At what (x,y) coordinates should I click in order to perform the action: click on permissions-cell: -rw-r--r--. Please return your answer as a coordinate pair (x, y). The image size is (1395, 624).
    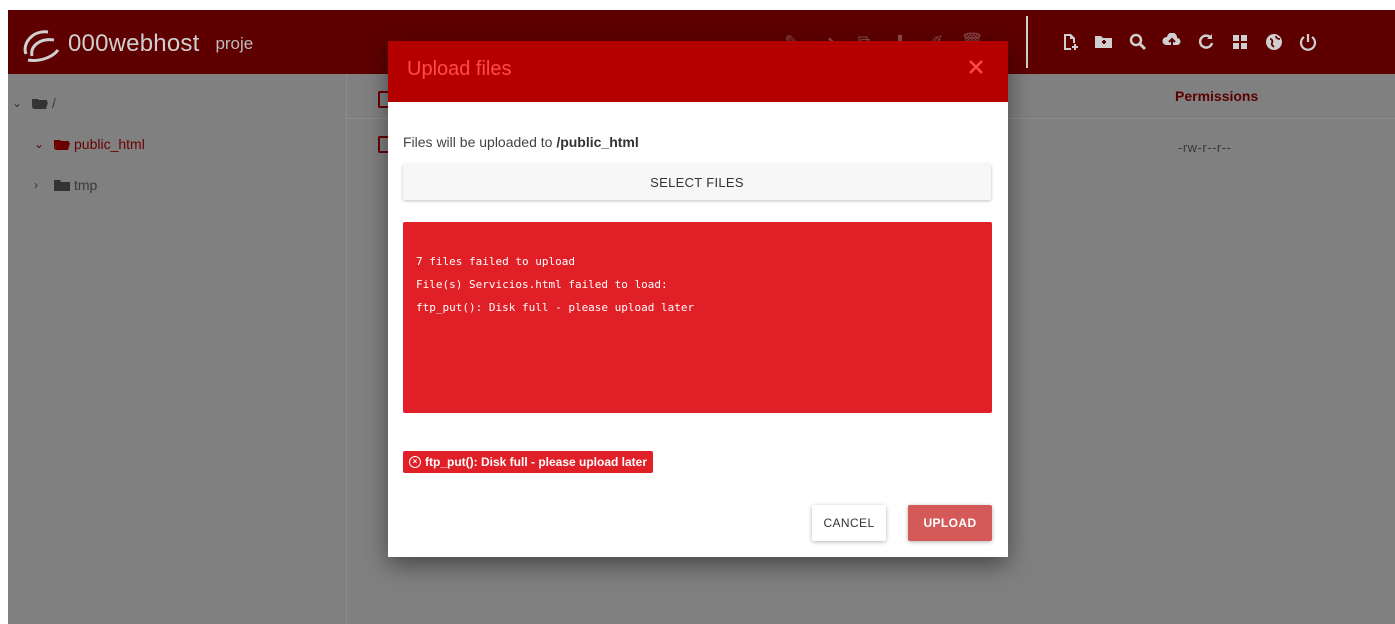
    Looking at the image, I should click on (1205, 147).